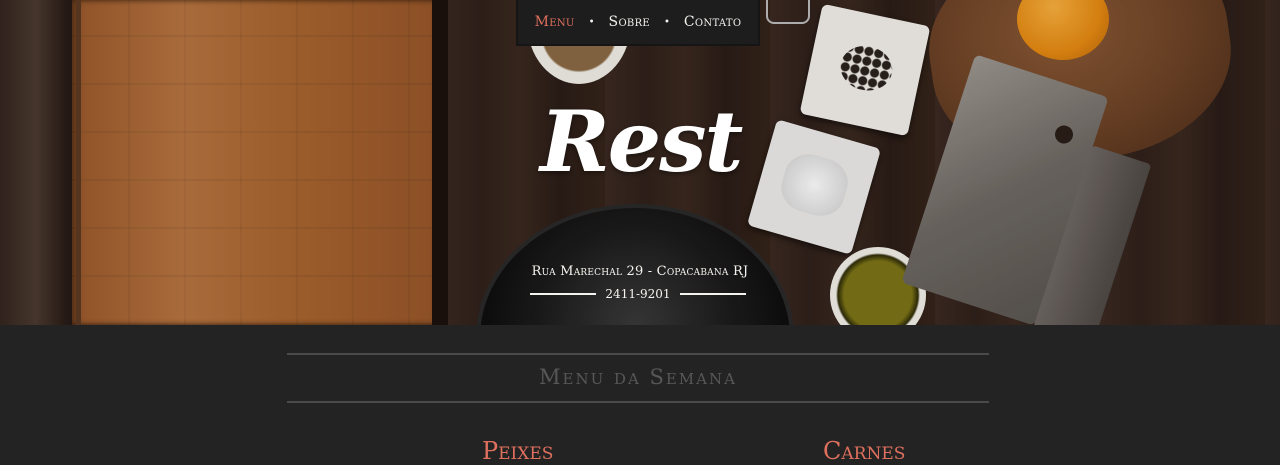 This screenshot has width=1280, height=465. I want to click on nav-item-menu: Menu, so click(555, 22).